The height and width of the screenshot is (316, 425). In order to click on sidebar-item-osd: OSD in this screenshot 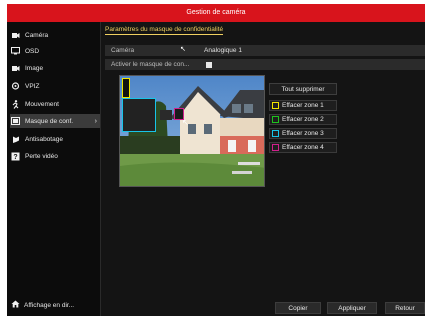, I will do `click(55, 51)`.